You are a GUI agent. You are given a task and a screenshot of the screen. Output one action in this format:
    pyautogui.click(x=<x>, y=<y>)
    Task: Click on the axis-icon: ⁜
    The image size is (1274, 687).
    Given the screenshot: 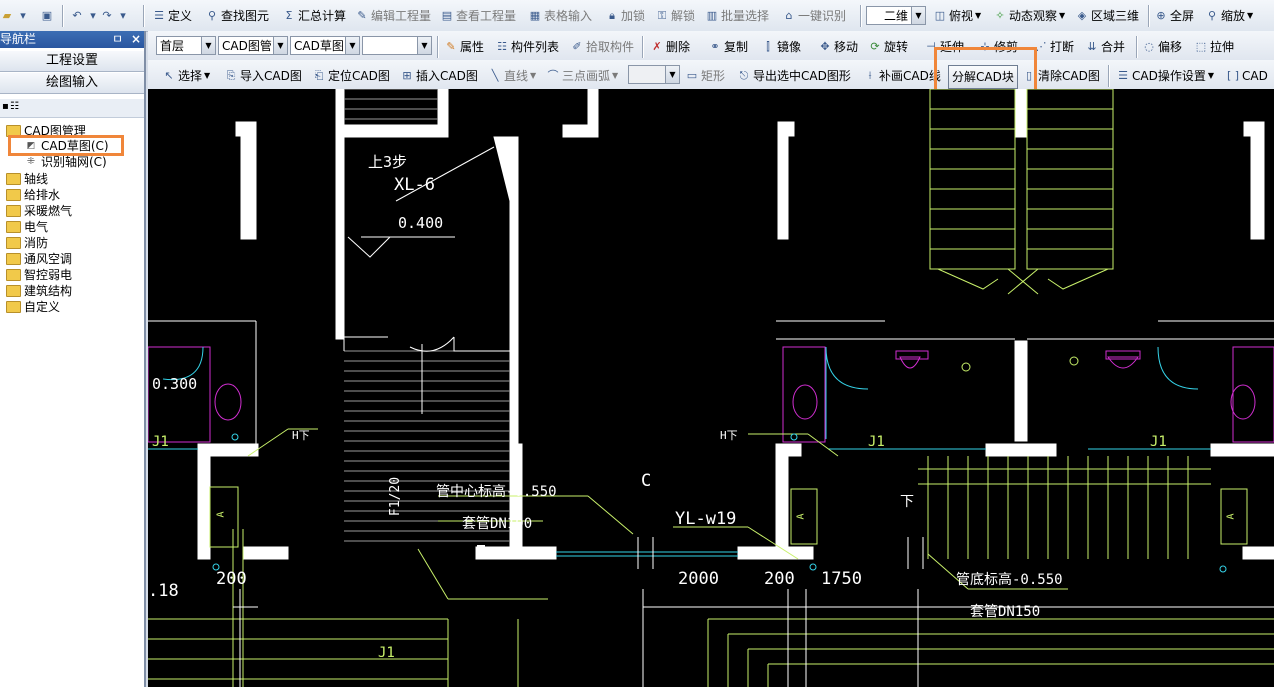 What is the action you would take?
    pyautogui.click(x=31, y=161)
    